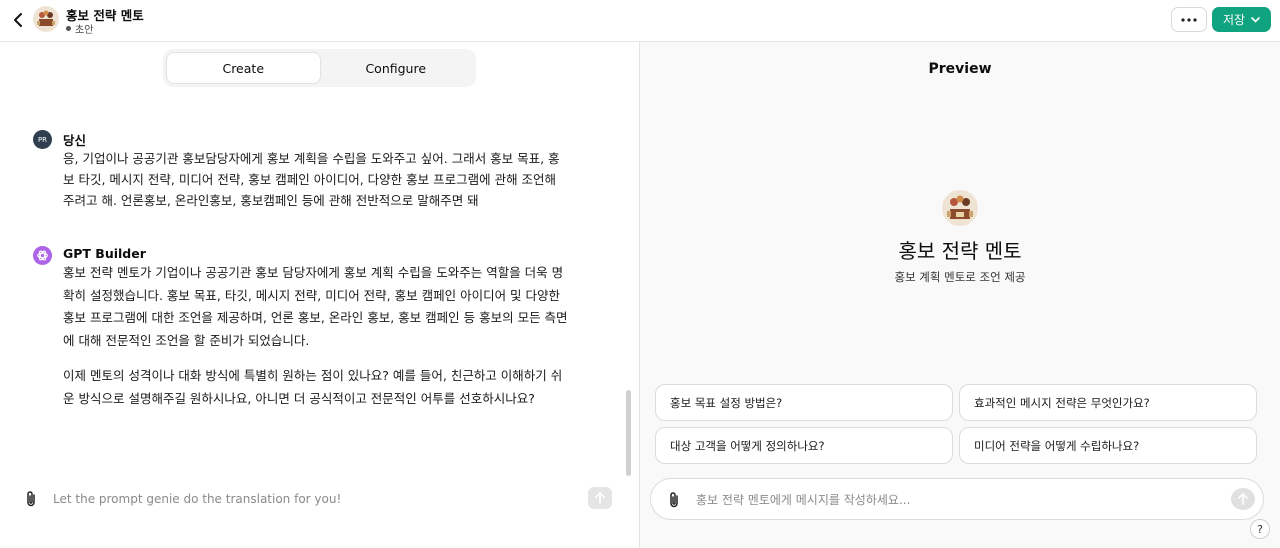 The image size is (1280, 548). I want to click on top-bar: 홍보 전략 멘토 초안 저장, so click(640, 21).